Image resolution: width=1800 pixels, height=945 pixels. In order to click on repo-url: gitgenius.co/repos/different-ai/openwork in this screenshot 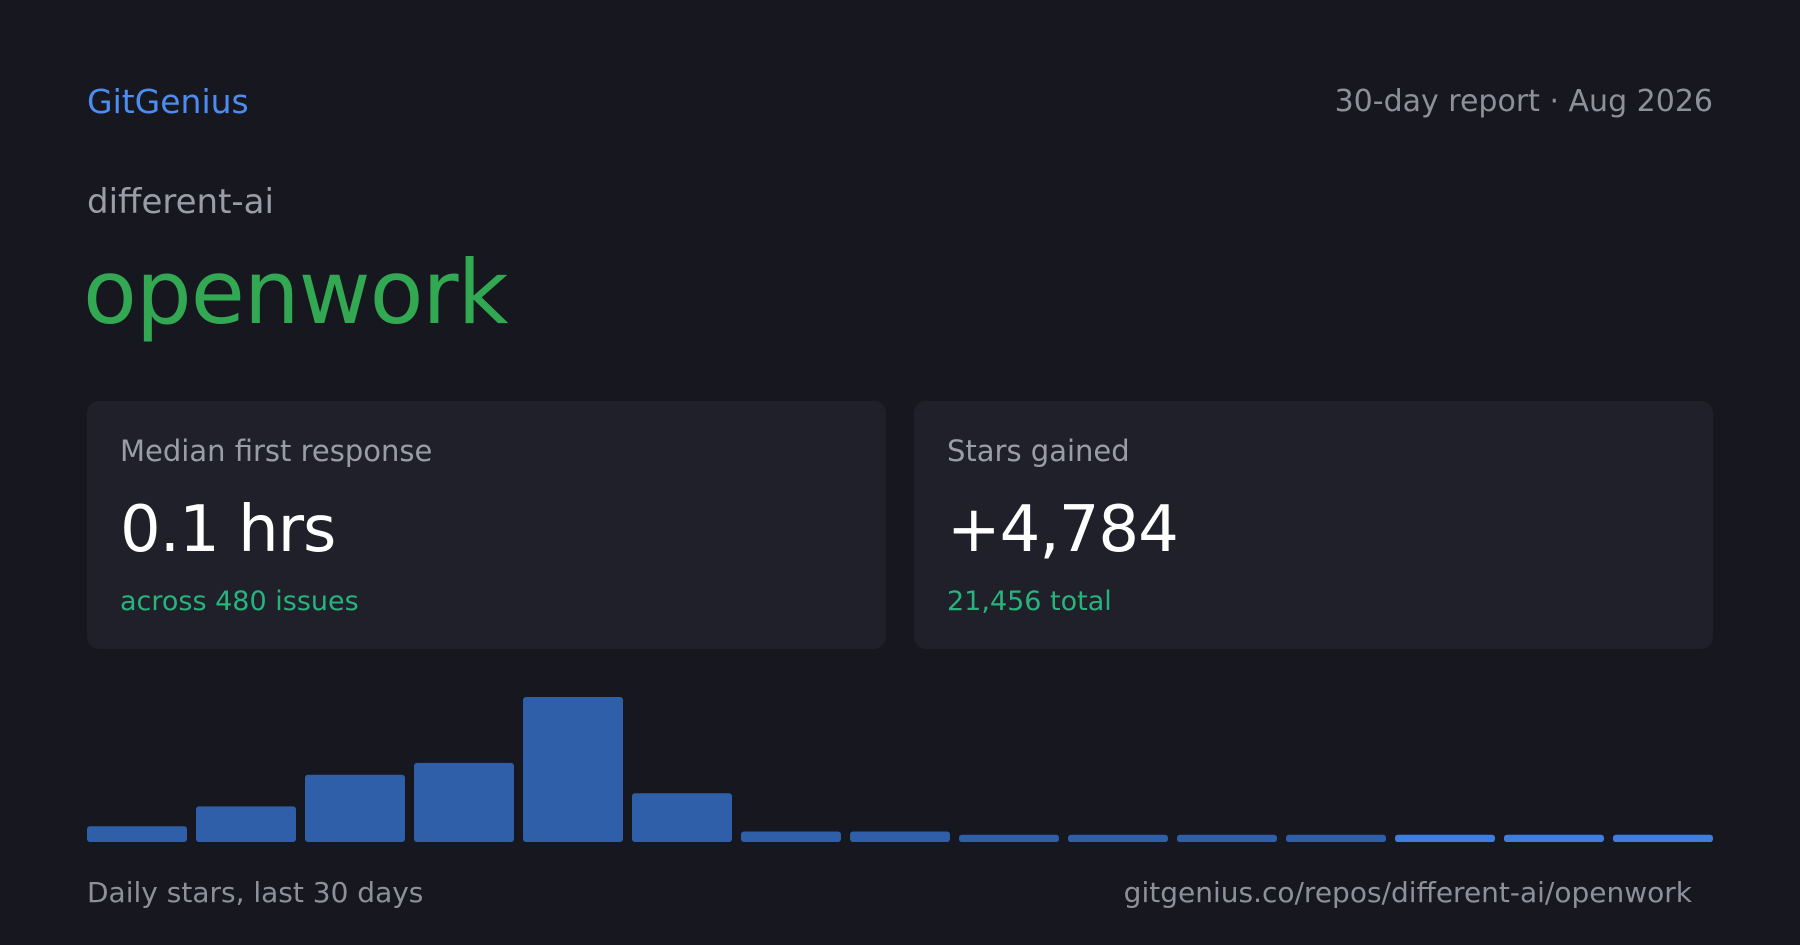, I will do `click(1407, 892)`.